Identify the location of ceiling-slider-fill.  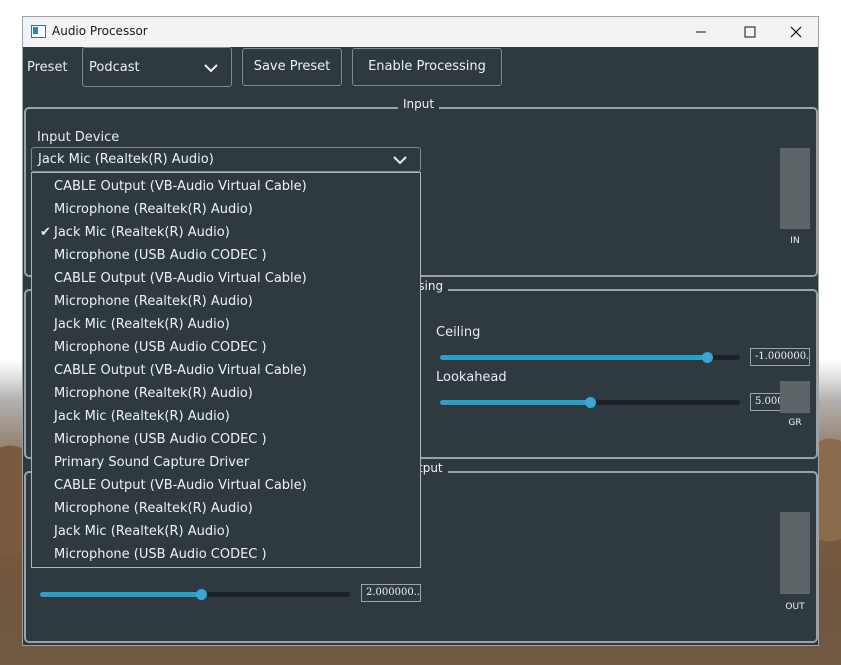
(573, 357).